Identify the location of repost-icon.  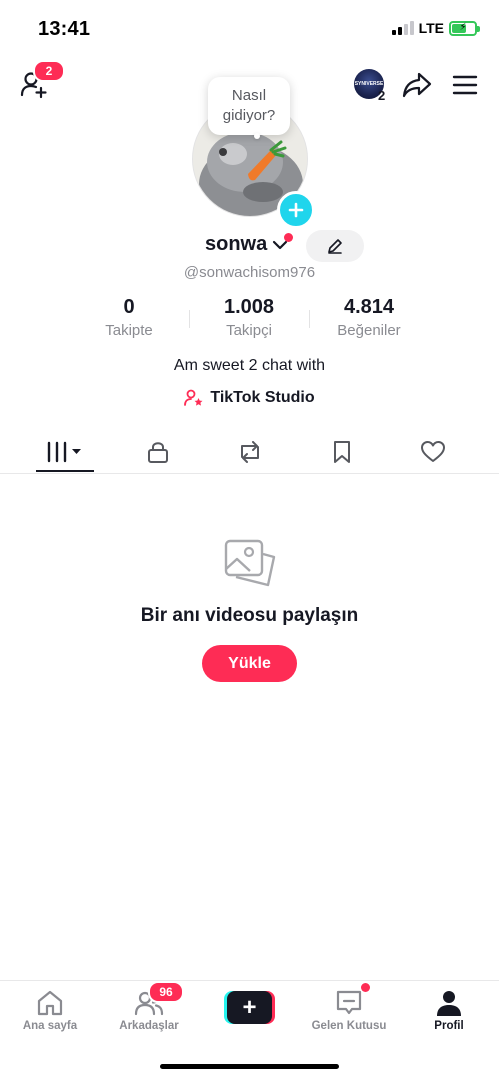
(250, 452).